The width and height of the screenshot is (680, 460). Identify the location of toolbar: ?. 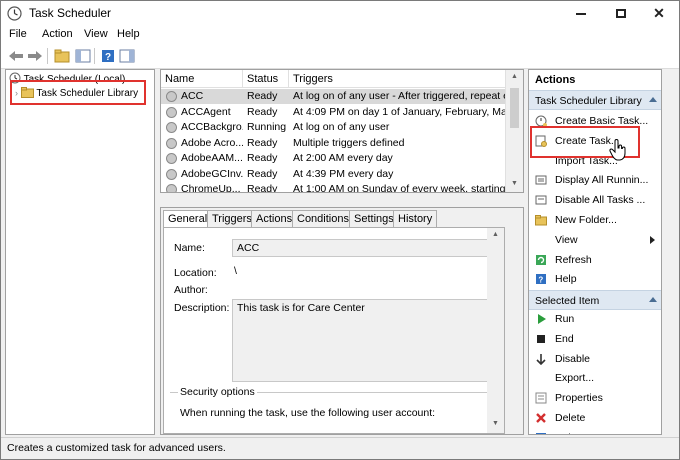
(340, 56).